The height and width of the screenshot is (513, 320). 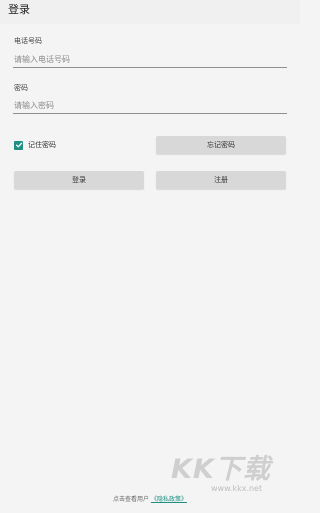 I want to click on watermark-logo: KK下载 www.kkx.net, so click(x=230, y=475).